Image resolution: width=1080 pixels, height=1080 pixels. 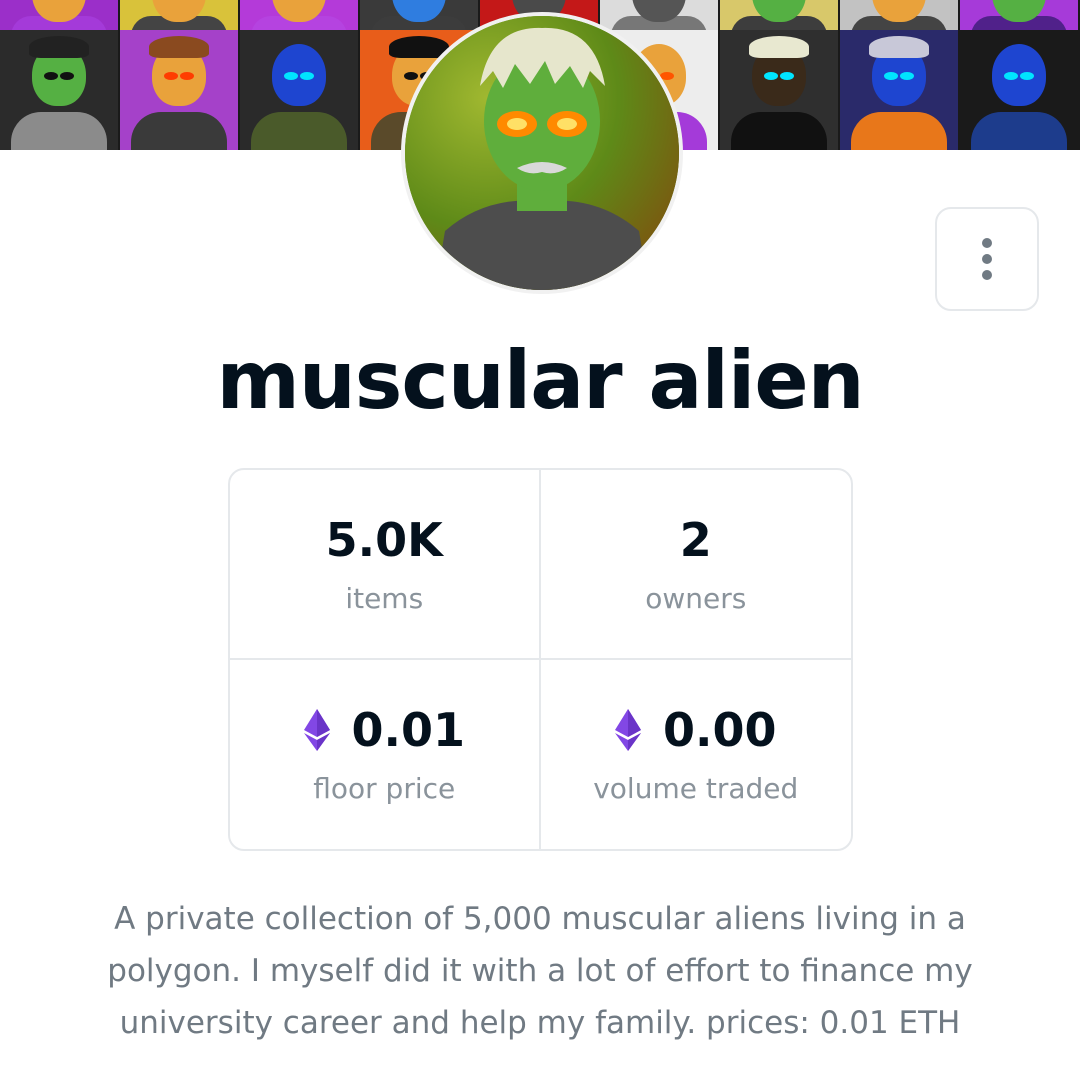 What do you see at coordinates (696, 598) in the screenshot?
I see `stat-label: owners` at bounding box center [696, 598].